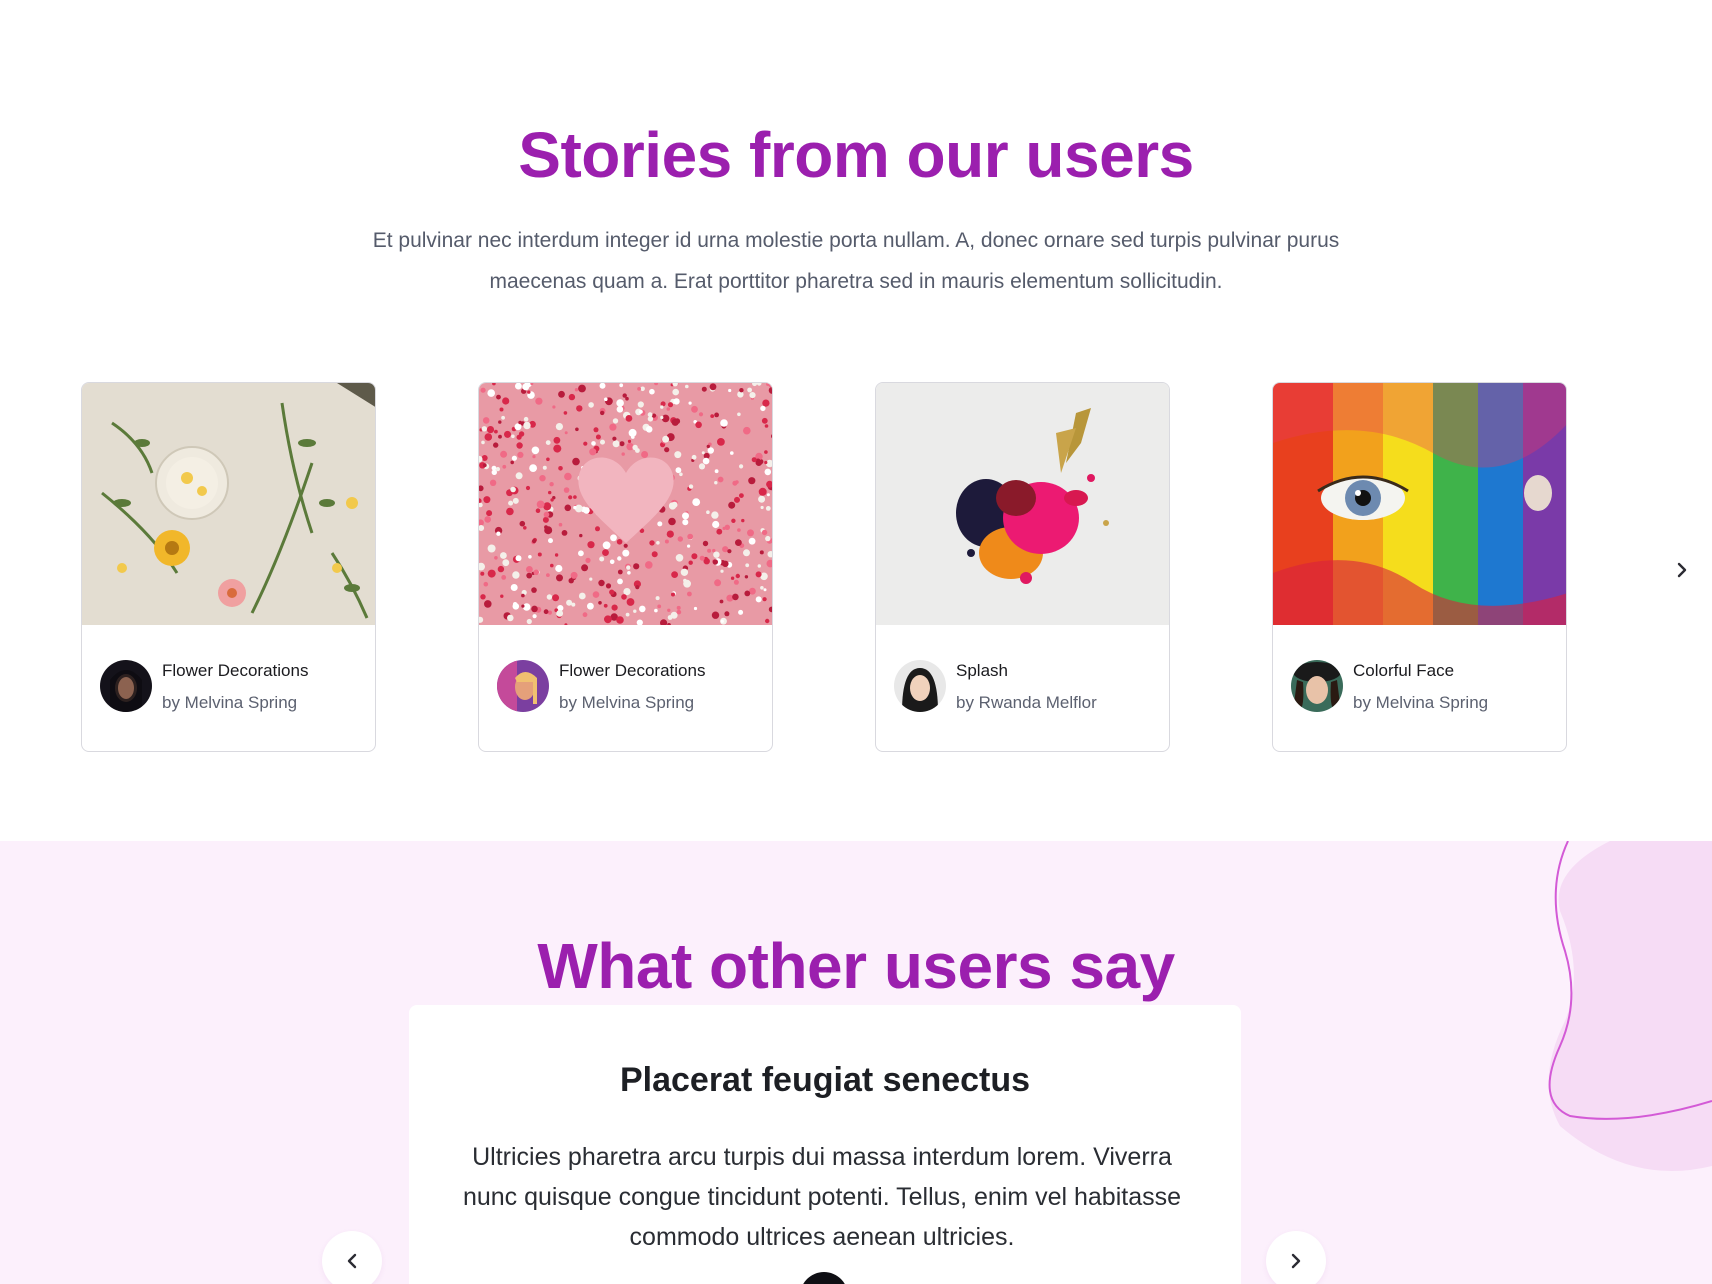  What do you see at coordinates (825, 1080) in the screenshot?
I see `testimonial-heading: Placerat feugiat senectus` at bounding box center [825, 1080].